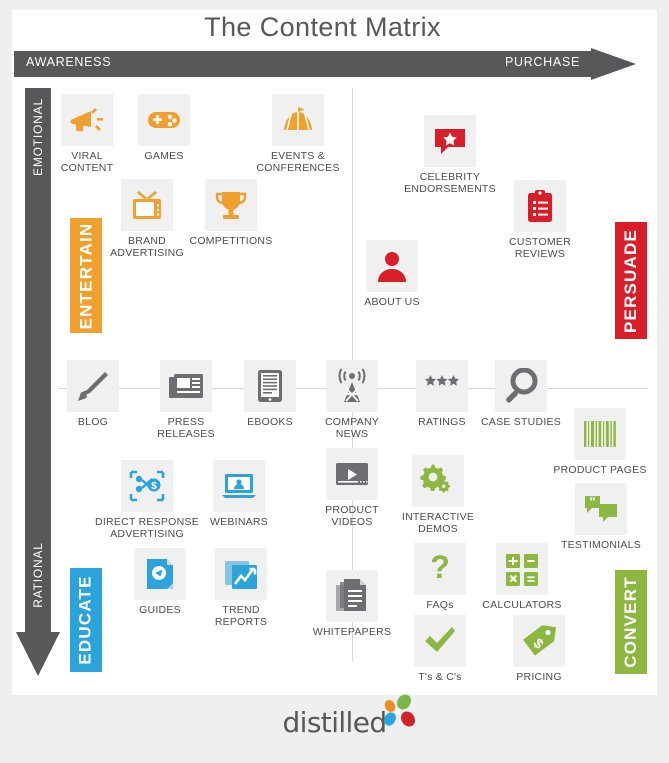  I want to click on matrix-item-label: PRODUCT PAGES, so click(600, 470).